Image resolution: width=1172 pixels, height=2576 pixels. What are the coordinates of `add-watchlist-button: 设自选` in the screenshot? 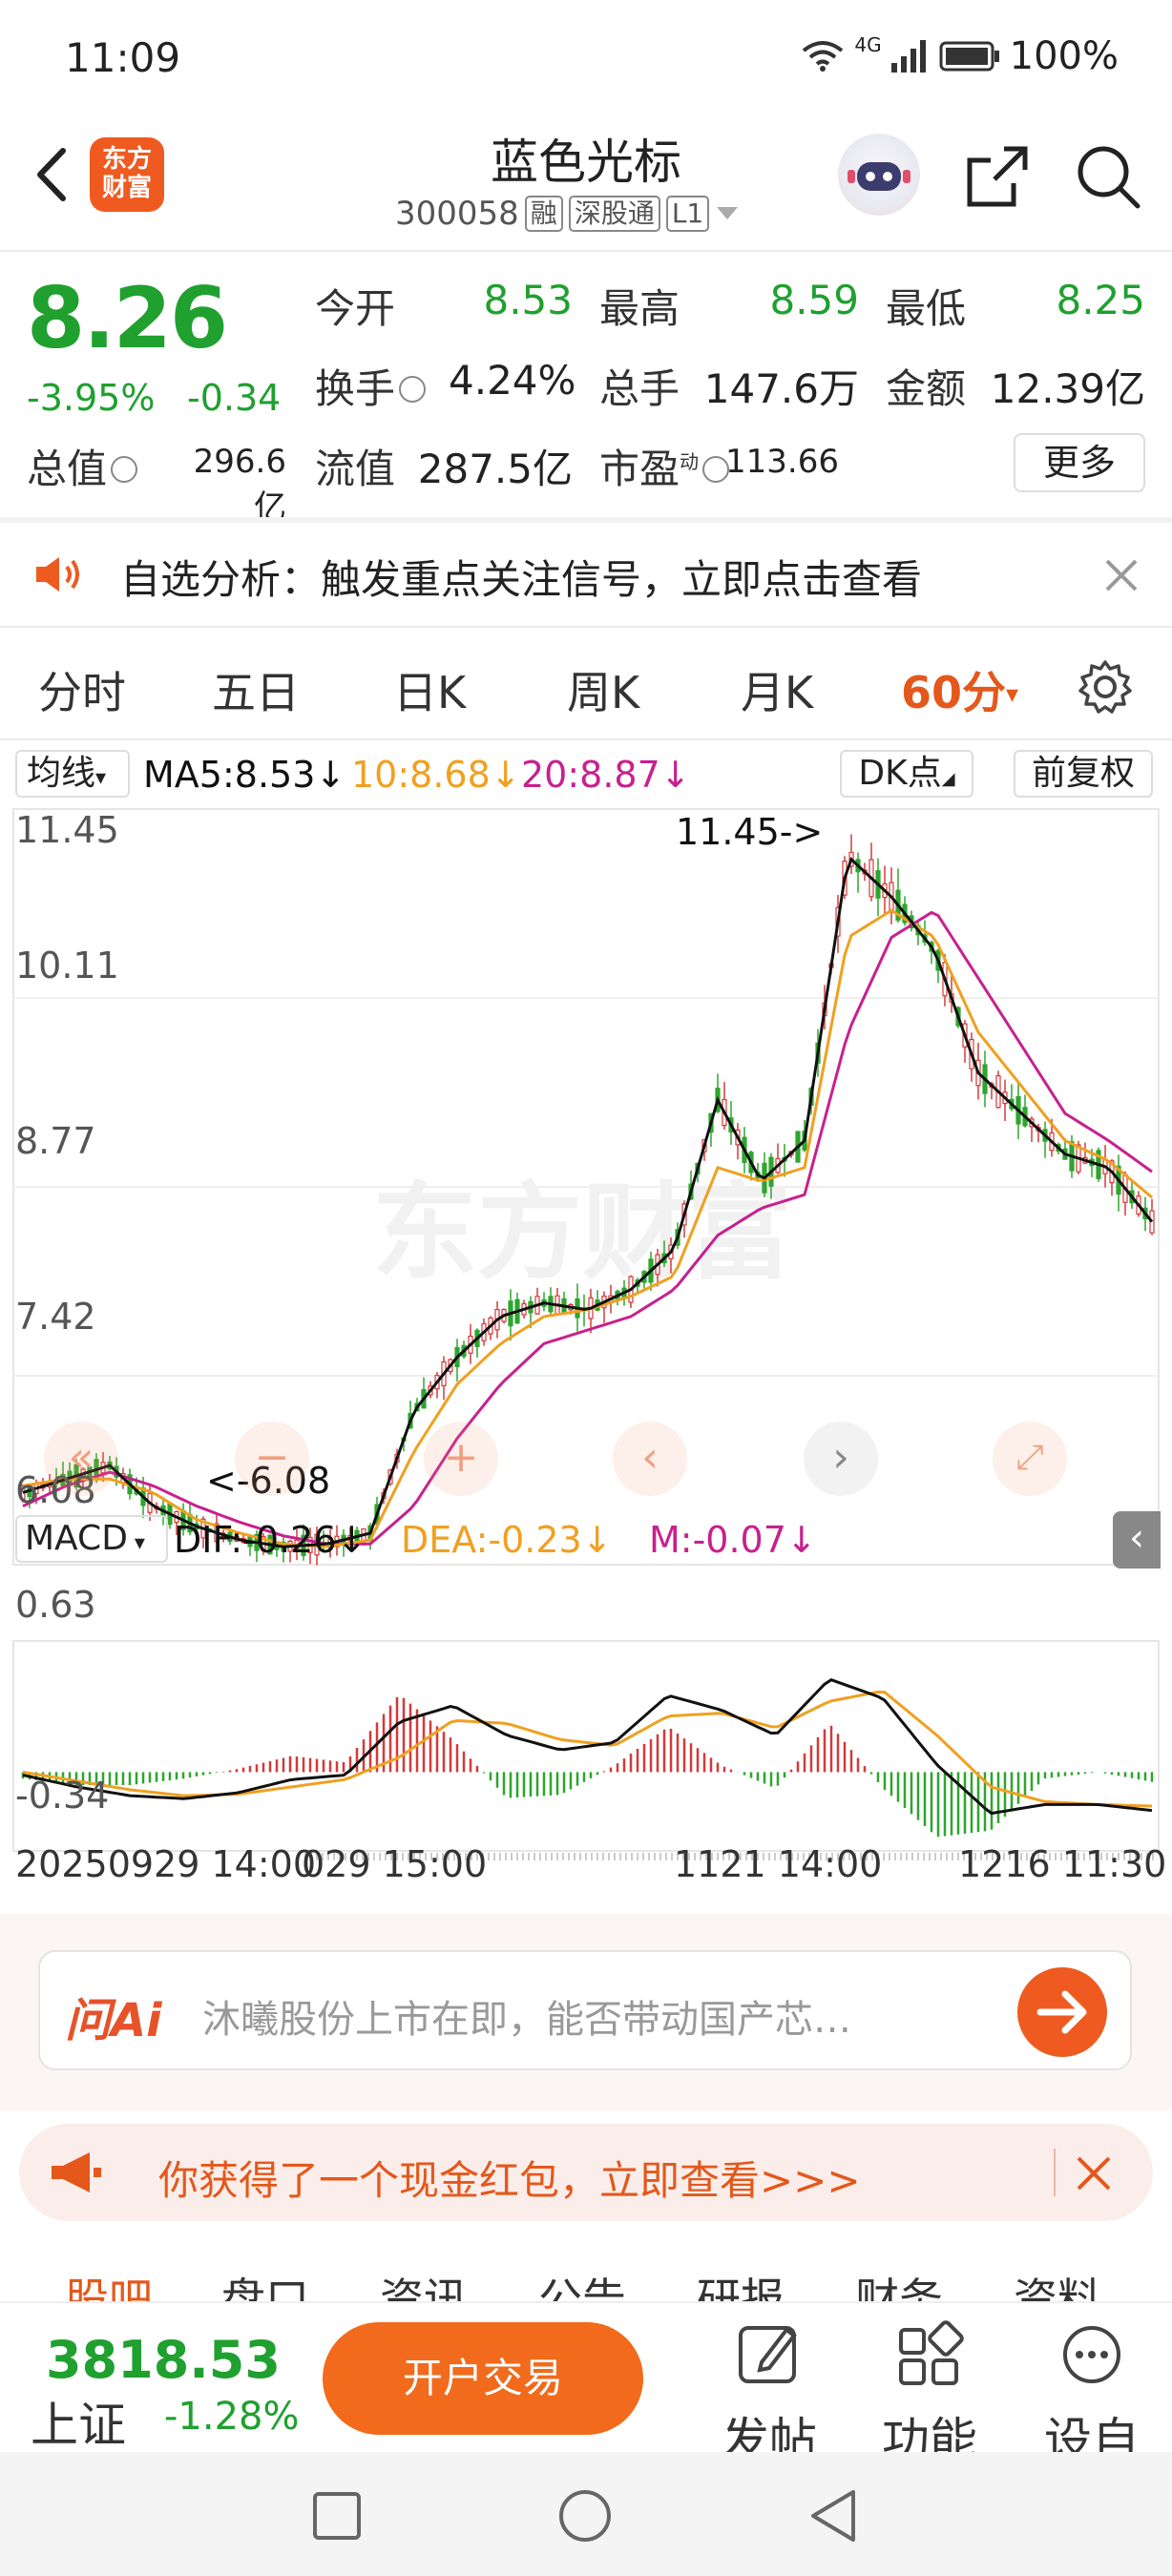 It's located at (1092, 2426).